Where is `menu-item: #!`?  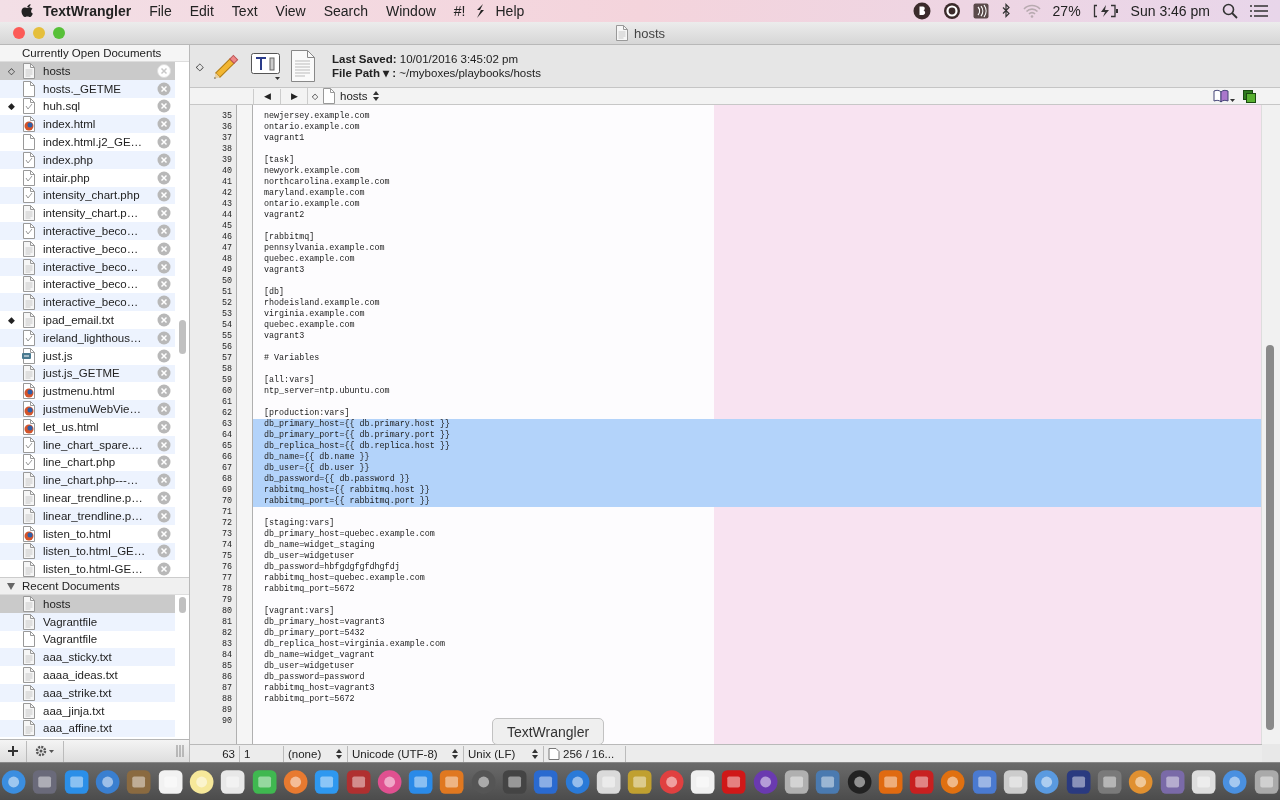
menu-item: #! is located at coordinates (459, 11).